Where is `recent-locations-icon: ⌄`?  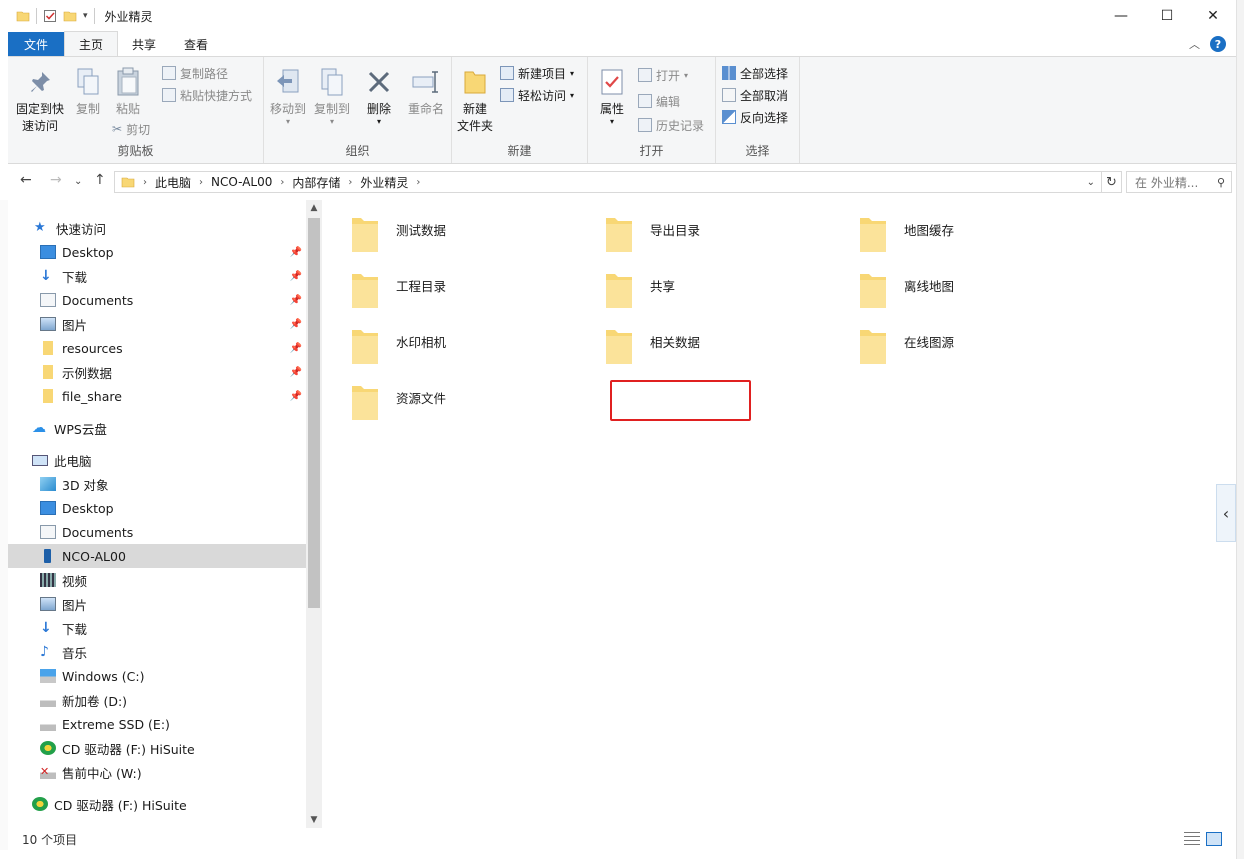
recent-locations-icon: ⌄ is located at coordinates (78, 181).